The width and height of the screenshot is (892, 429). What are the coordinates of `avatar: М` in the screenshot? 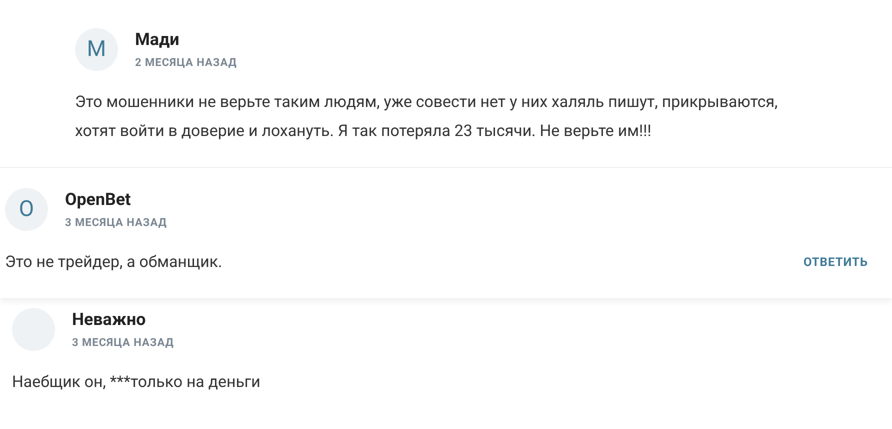 It's located at (96, 49).